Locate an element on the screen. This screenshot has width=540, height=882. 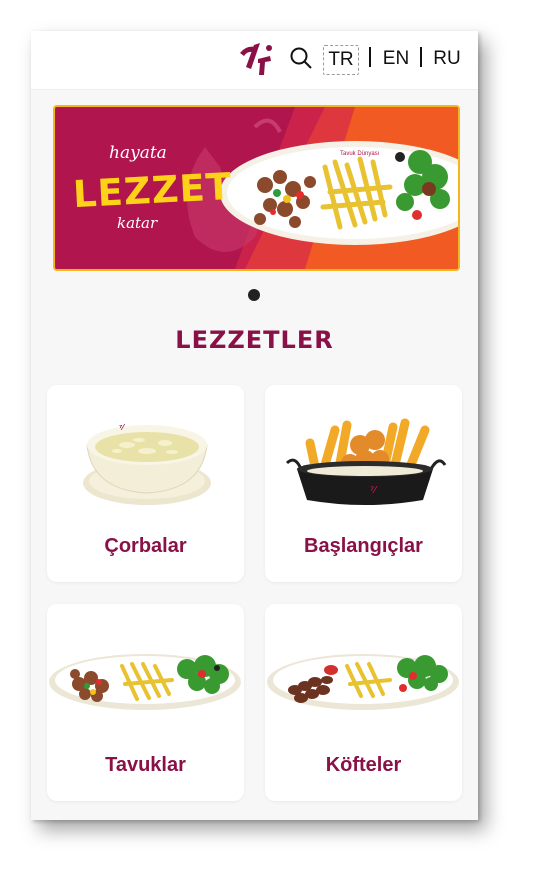
plate-brand: Tavuk Dünyası is located at coordinates (360, 154).